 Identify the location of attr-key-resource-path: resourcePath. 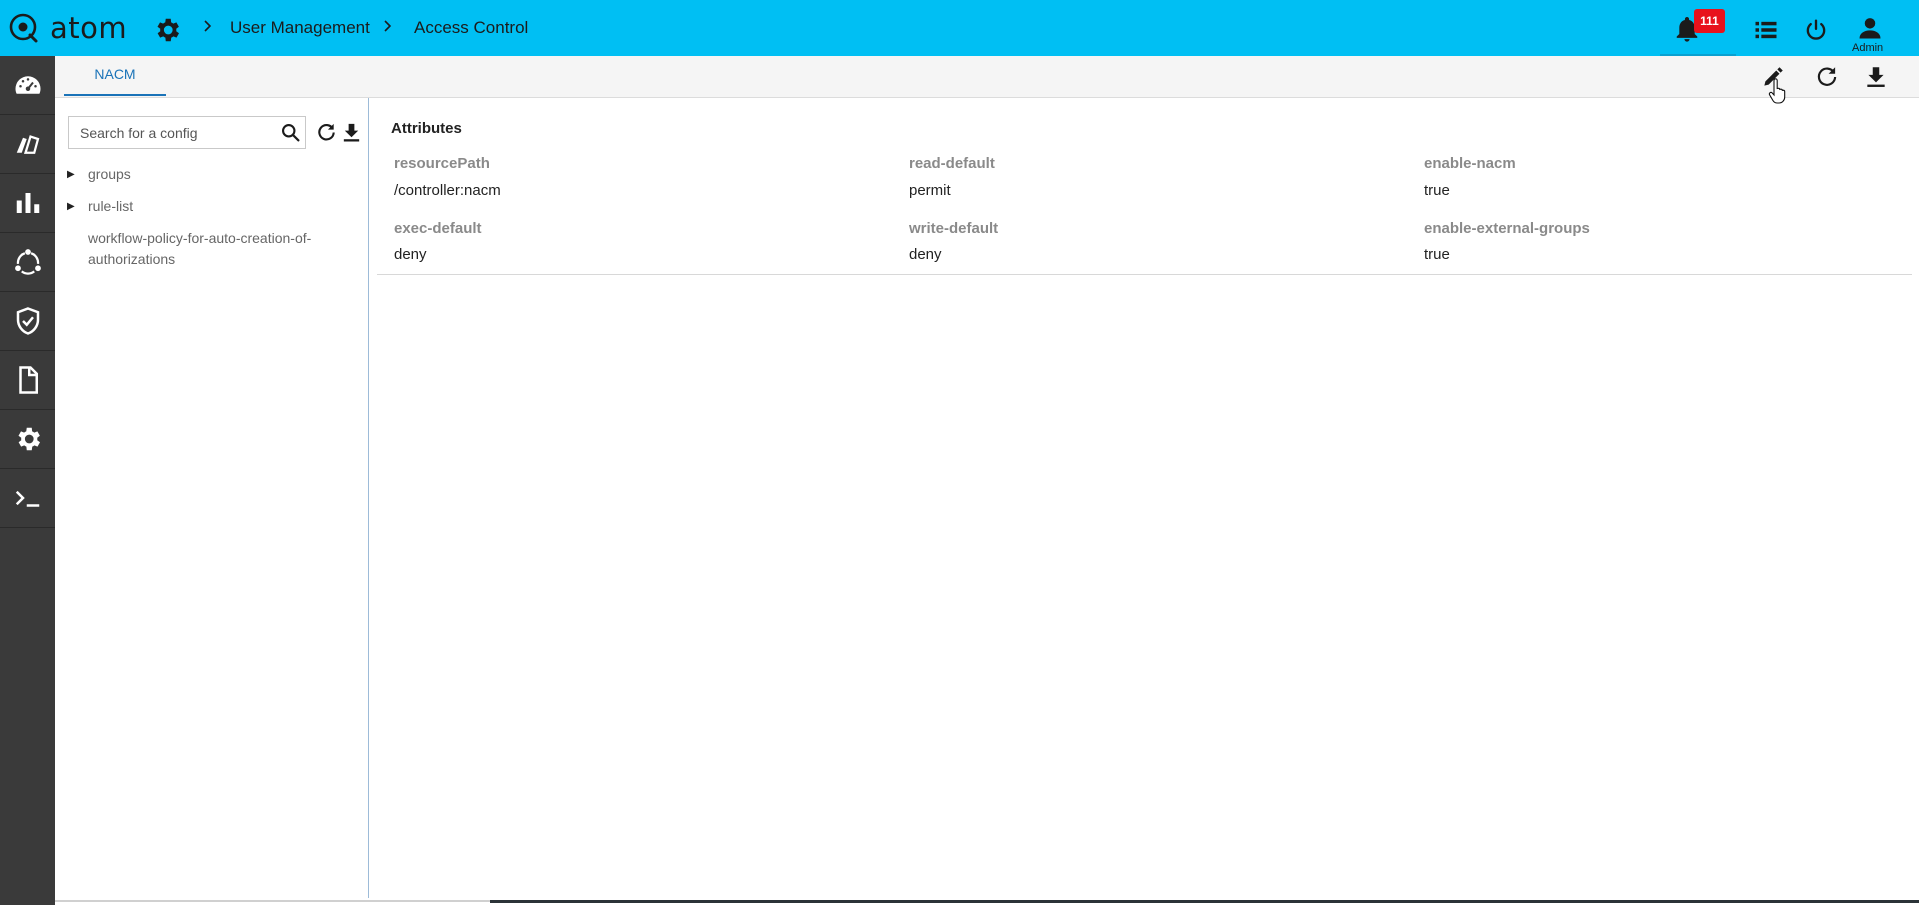
(442, 163).